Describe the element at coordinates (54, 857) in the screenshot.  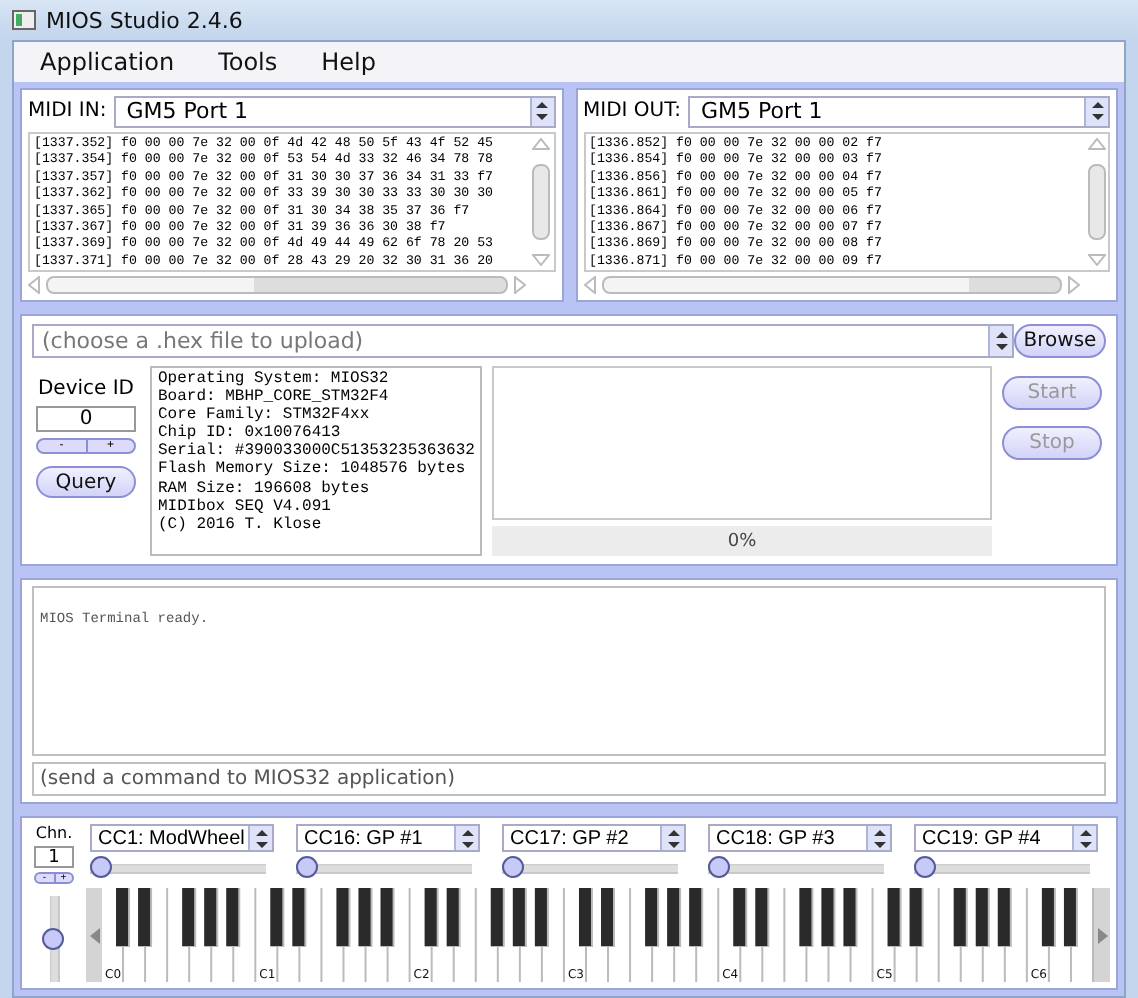
I see `channel-field: 1` at that location.